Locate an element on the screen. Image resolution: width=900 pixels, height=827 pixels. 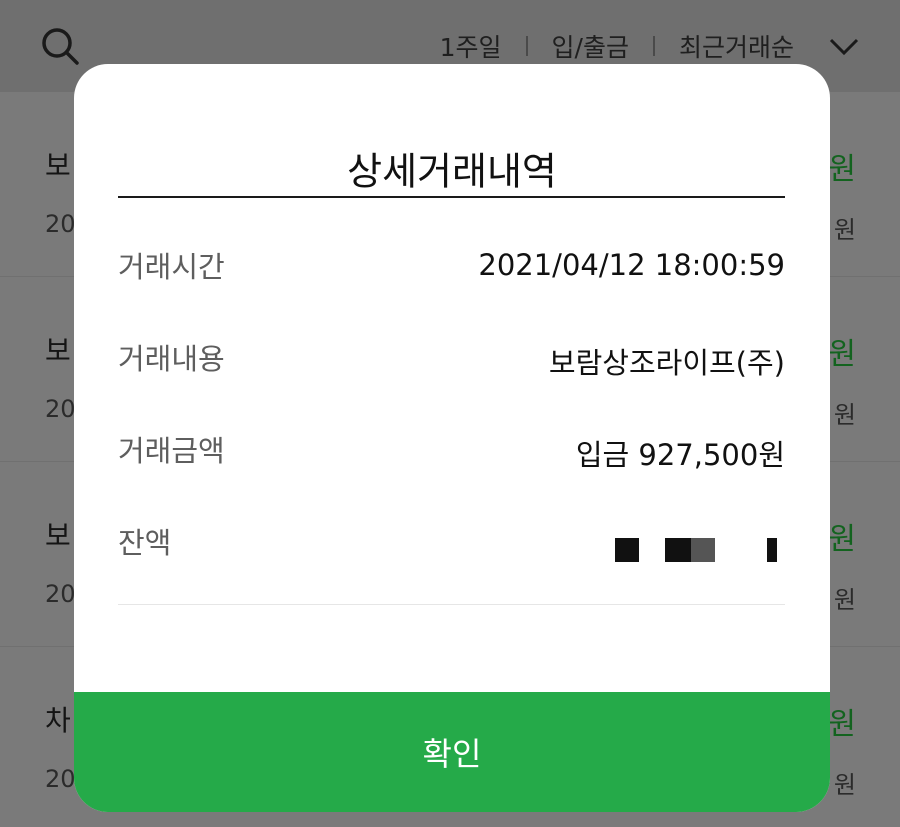
filter-period: 1주일 is located at coordinates (471, 46).